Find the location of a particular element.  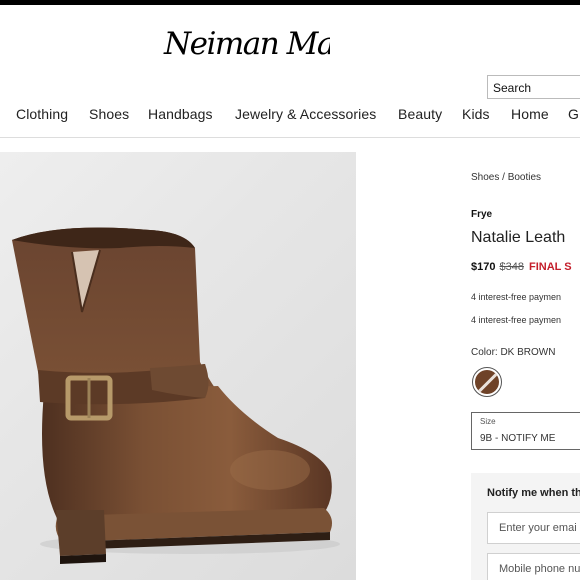

size-select-label: Size is located at coordinates (488, 421).